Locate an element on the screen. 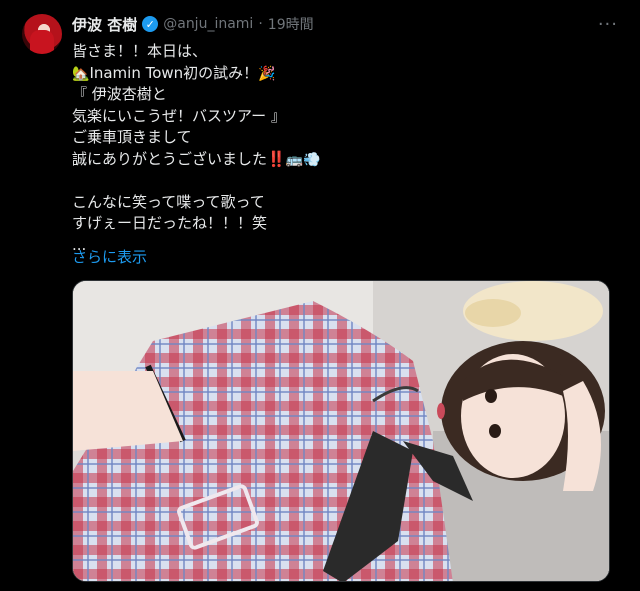 Image resolution: width=640 pixels, height=591 pixels. tweet-header: 伊波 杏樹 ✓ @anju_inami · 19時間 is located at coordinates (193, 24).